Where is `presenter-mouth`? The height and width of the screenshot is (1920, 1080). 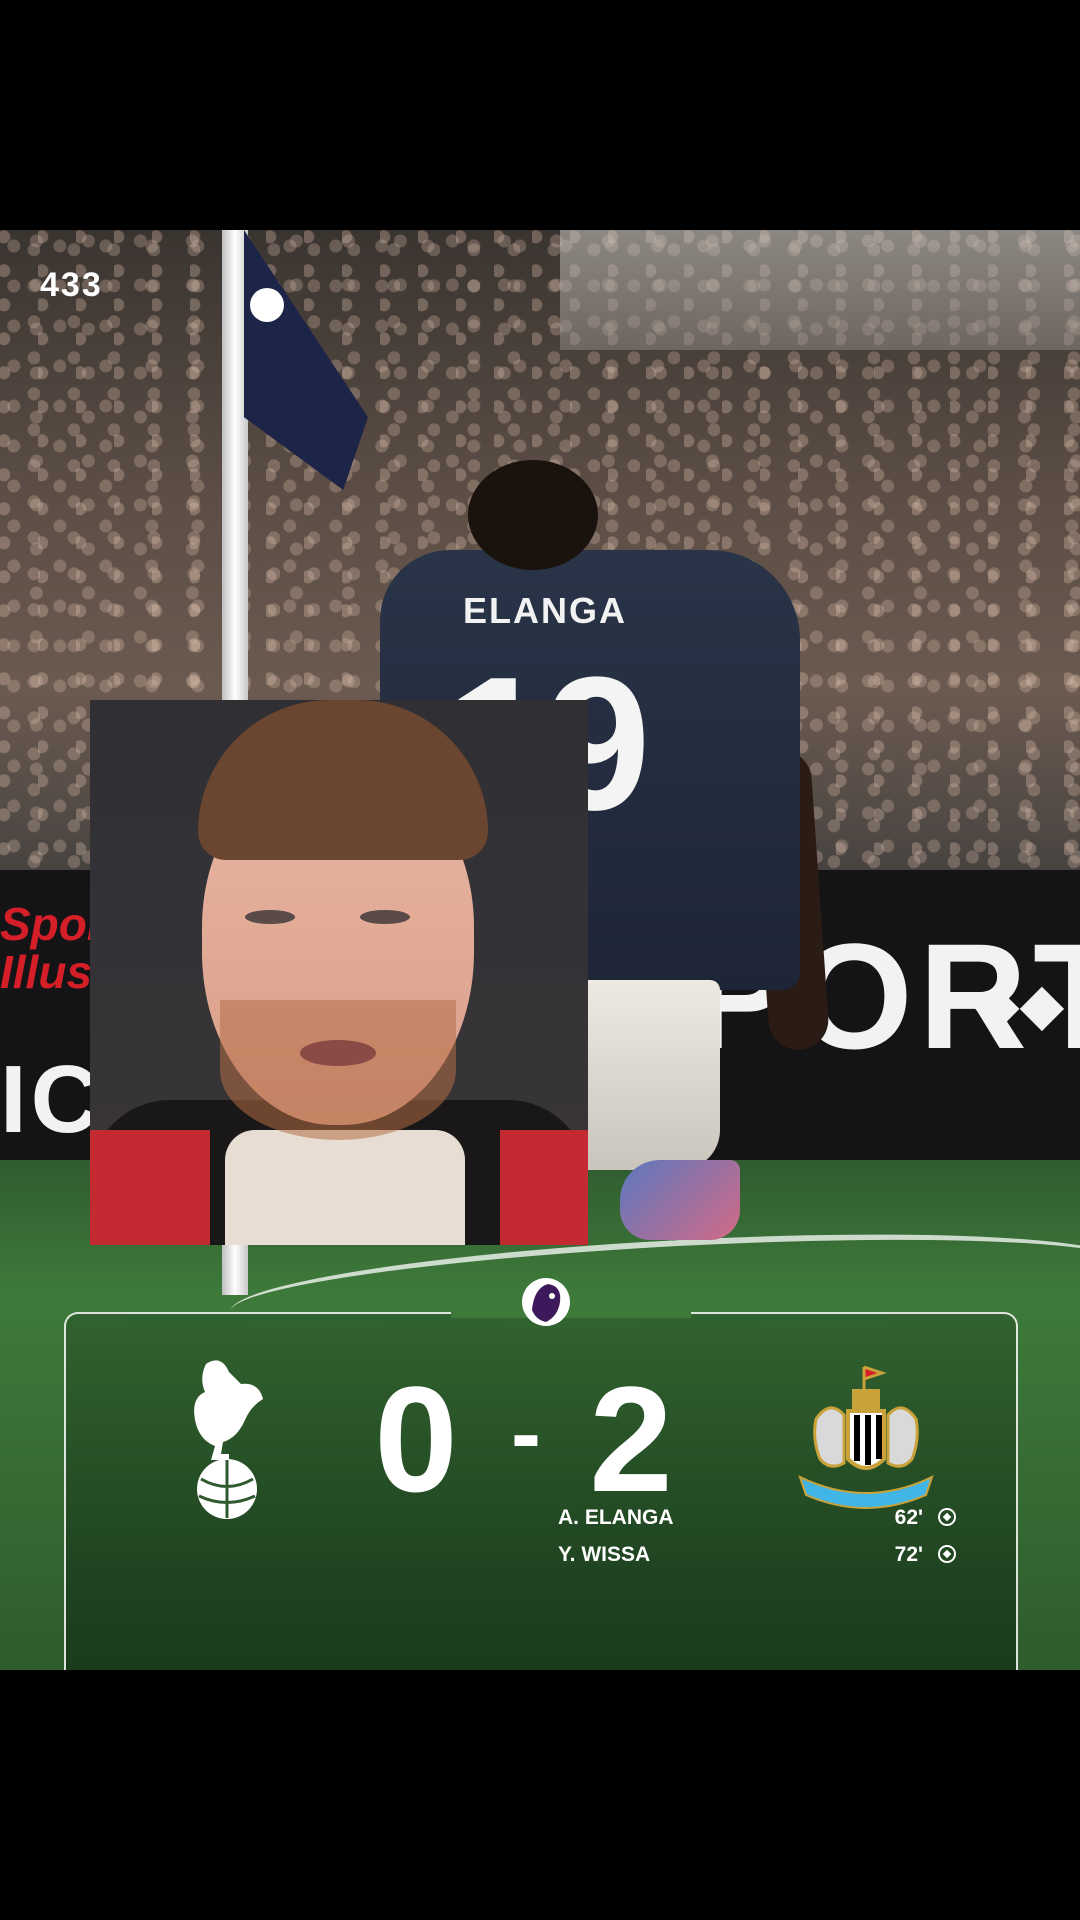 presenter-mouth is located at coordinates (338, 1053).